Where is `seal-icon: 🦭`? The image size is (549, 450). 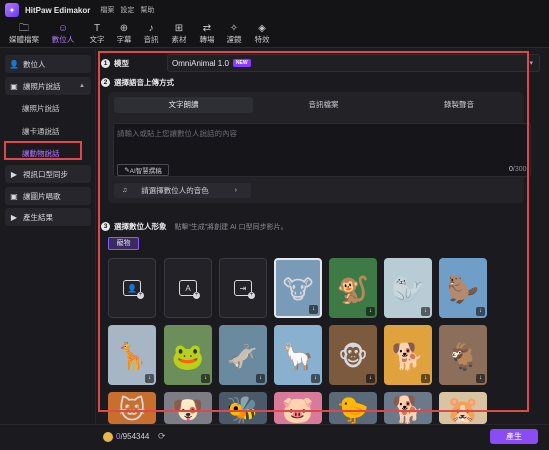
seal-icon: 🦭 is located at coordinates (408, 289).